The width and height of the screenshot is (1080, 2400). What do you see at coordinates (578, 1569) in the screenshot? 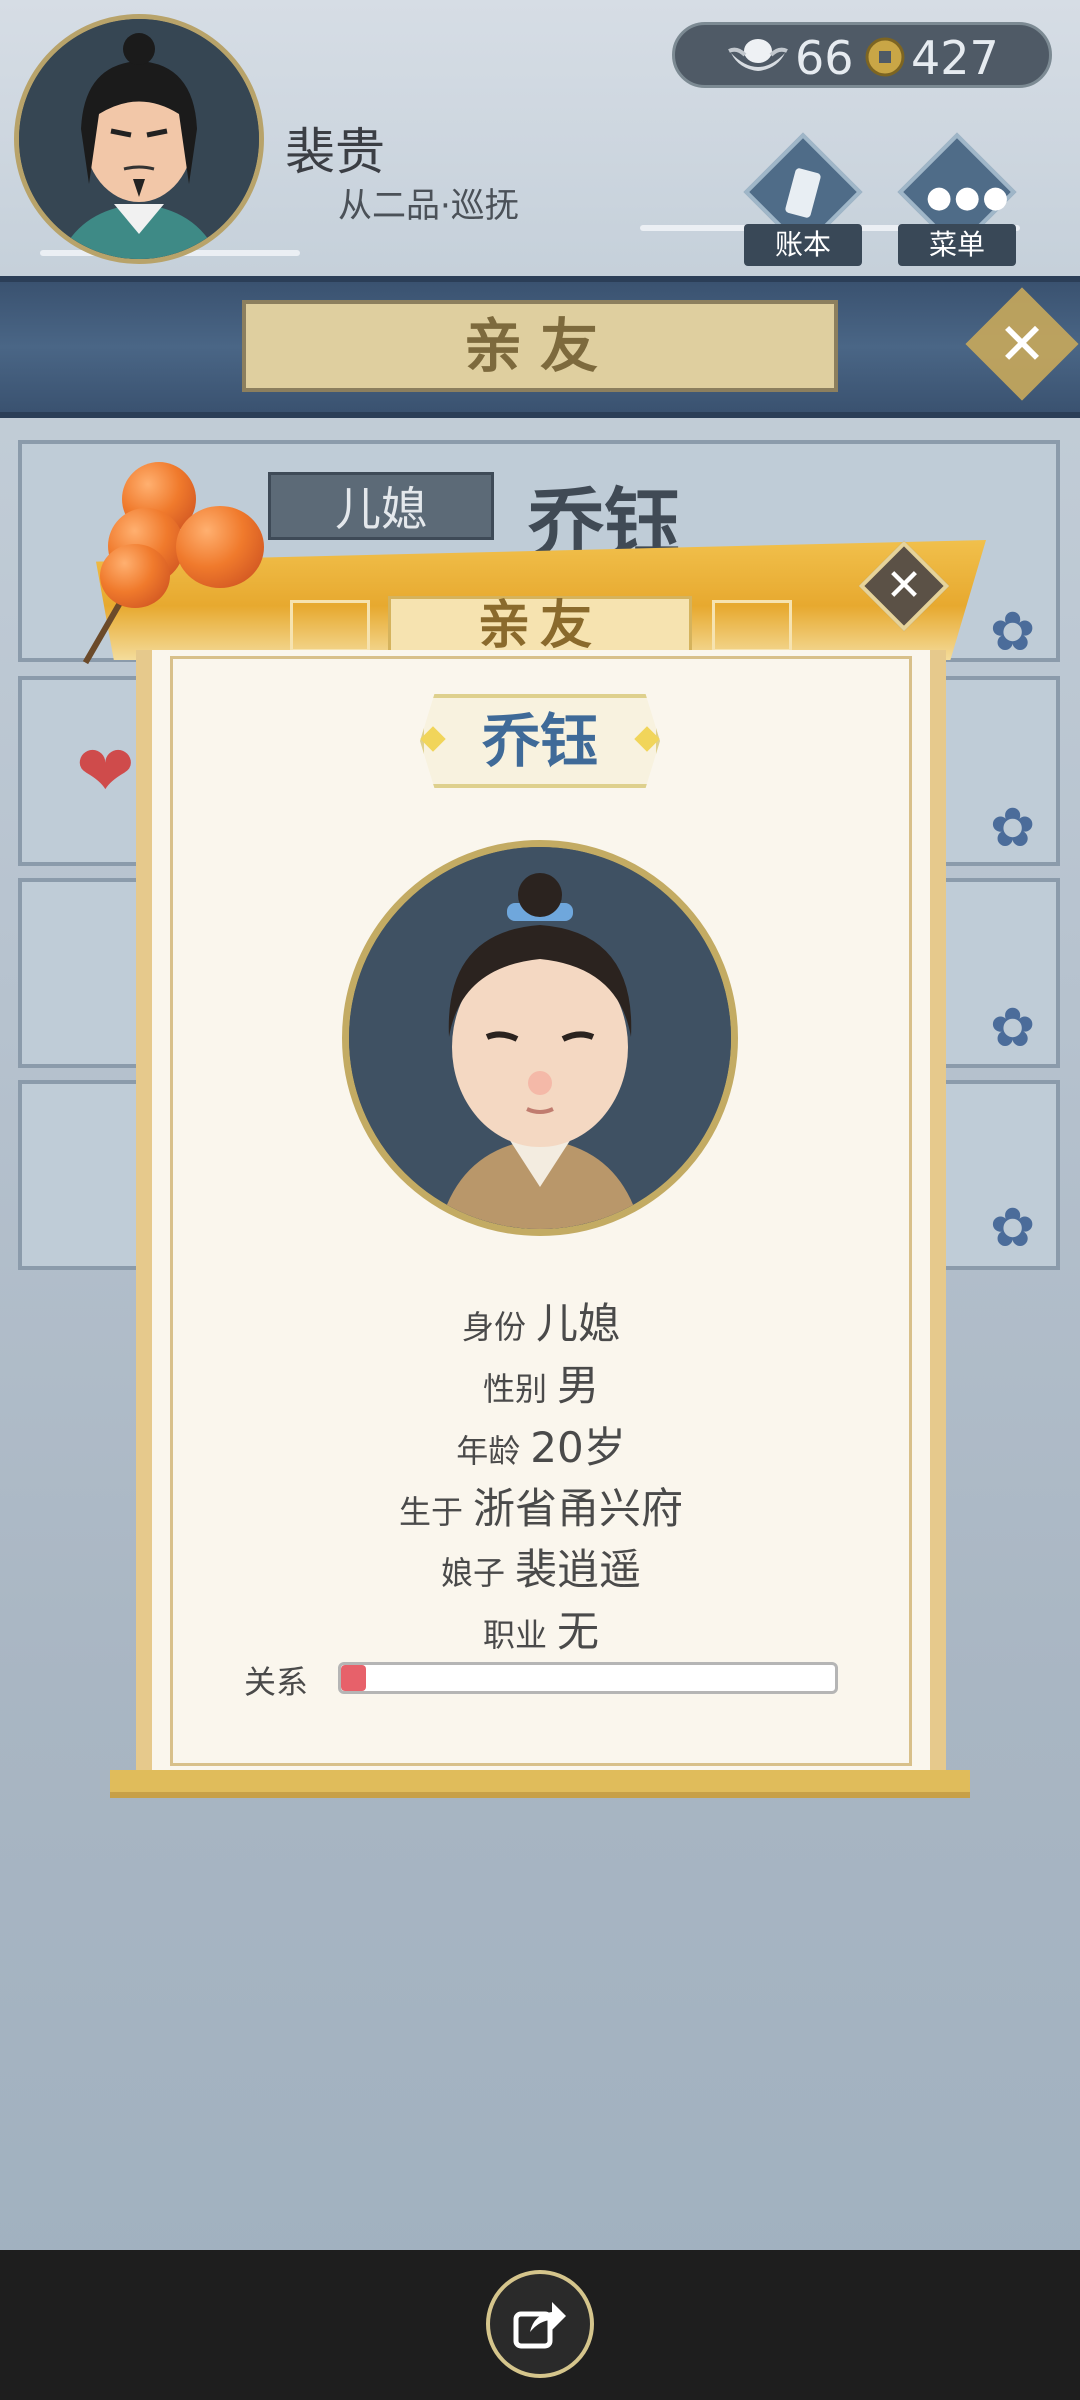
I see `field-value: 裴逍遥` at bounding box center [578, 1569].